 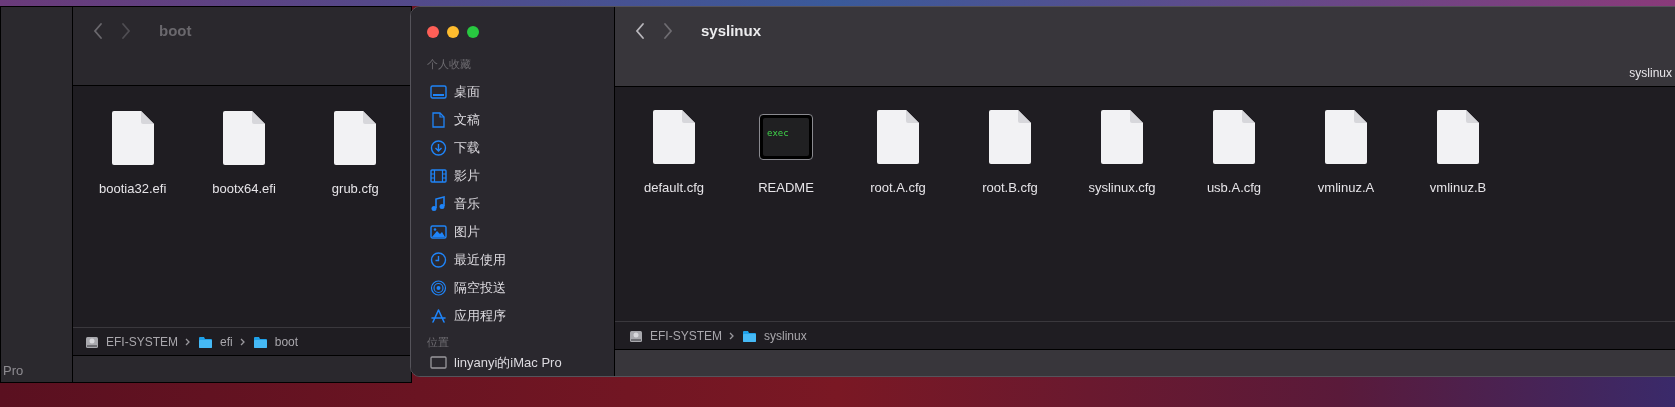 I want to click on file-name: vmlinuz.B, so click(x=1458, y=188).